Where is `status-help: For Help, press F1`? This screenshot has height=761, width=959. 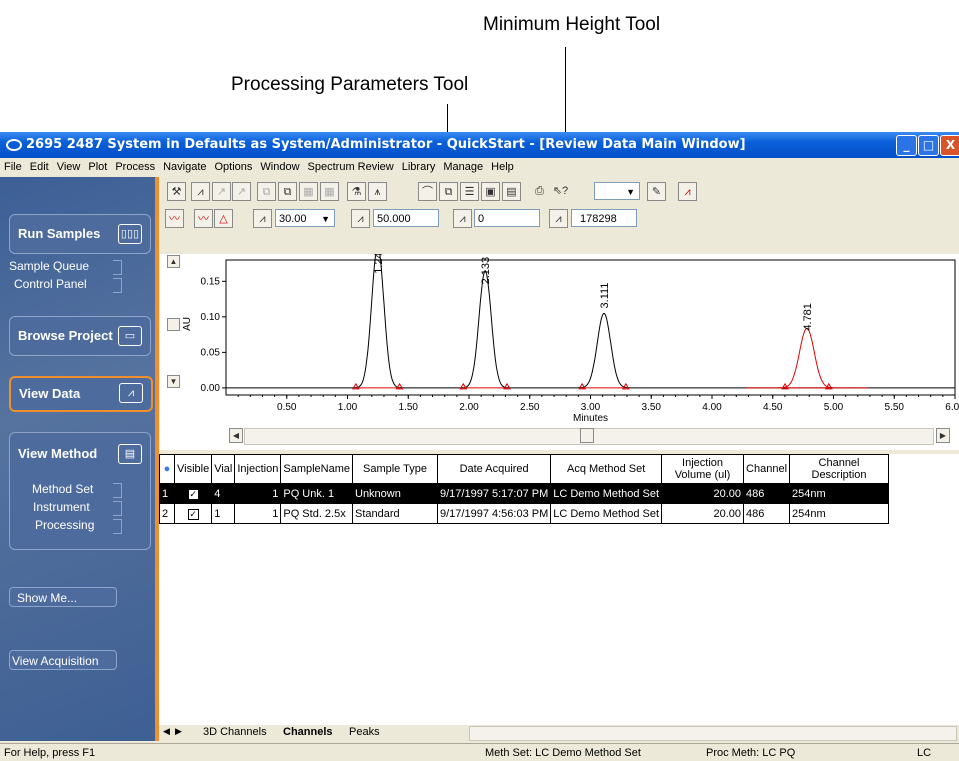 status-help: For Help, press F1 is located at coordinates (50, 753).